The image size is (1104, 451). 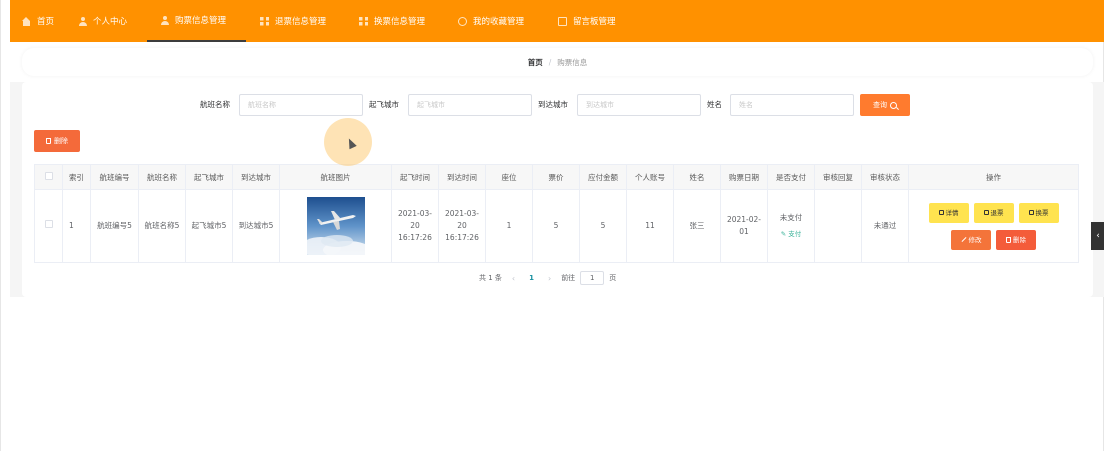 What do you see at coordinates (650, 177) in the screenshot?
I see `column-header: 个人账号` at bounding box center [650, 177].